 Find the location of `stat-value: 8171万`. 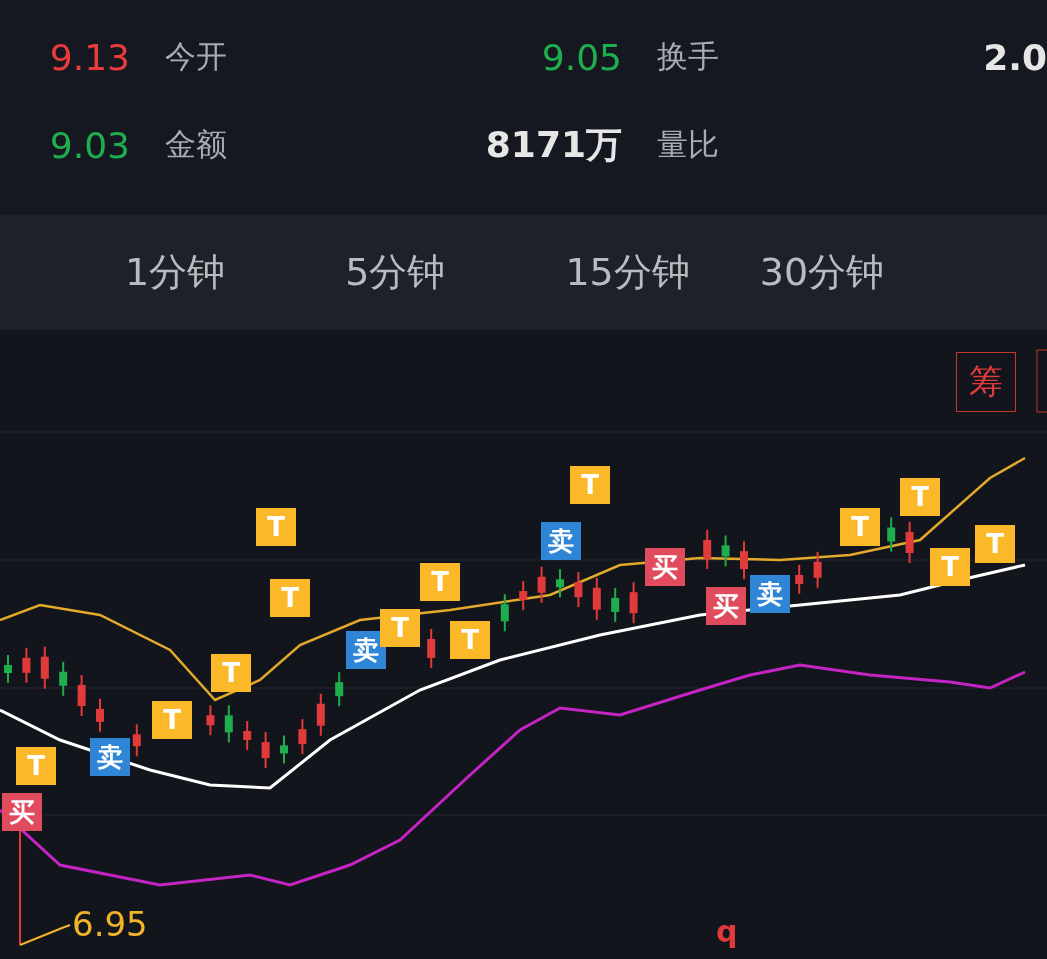

stat-value: 8171万 is located at coordinates (553, 144).